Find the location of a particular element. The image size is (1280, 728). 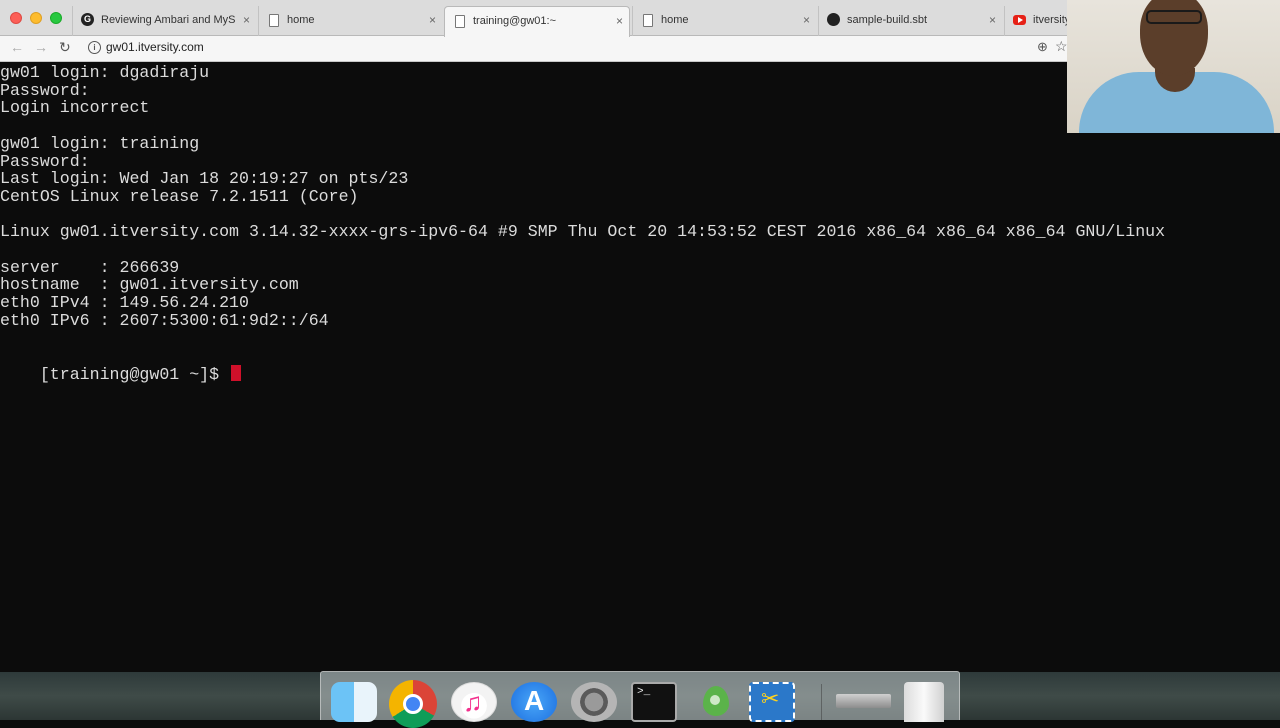

tab-home-2: home × is located at coordinates (724, 21).